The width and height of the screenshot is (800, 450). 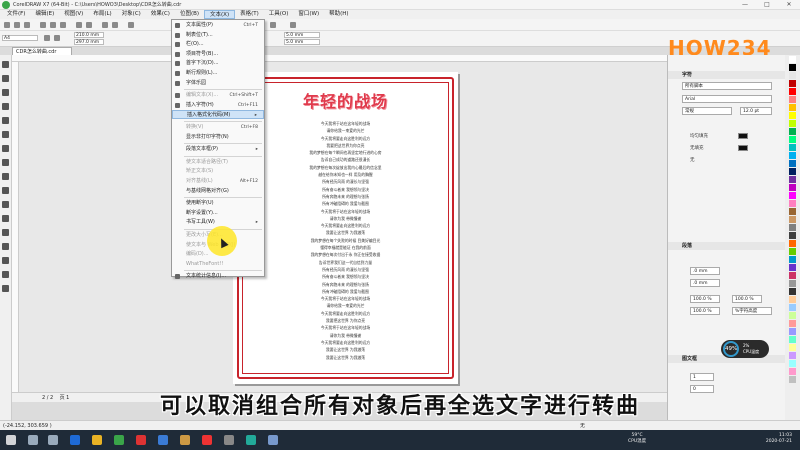 What do you see at coordinates (5, 218) in the screenshot?
I see `connector-tool-icon` at bounding box center [5, 218].